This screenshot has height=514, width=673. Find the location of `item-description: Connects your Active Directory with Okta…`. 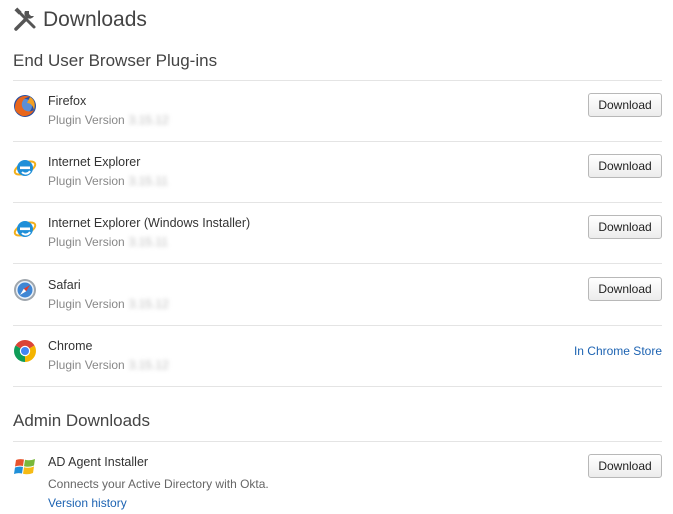

item-description: Connects your Active Directory with Okta… is located at coordinates (158, 484).